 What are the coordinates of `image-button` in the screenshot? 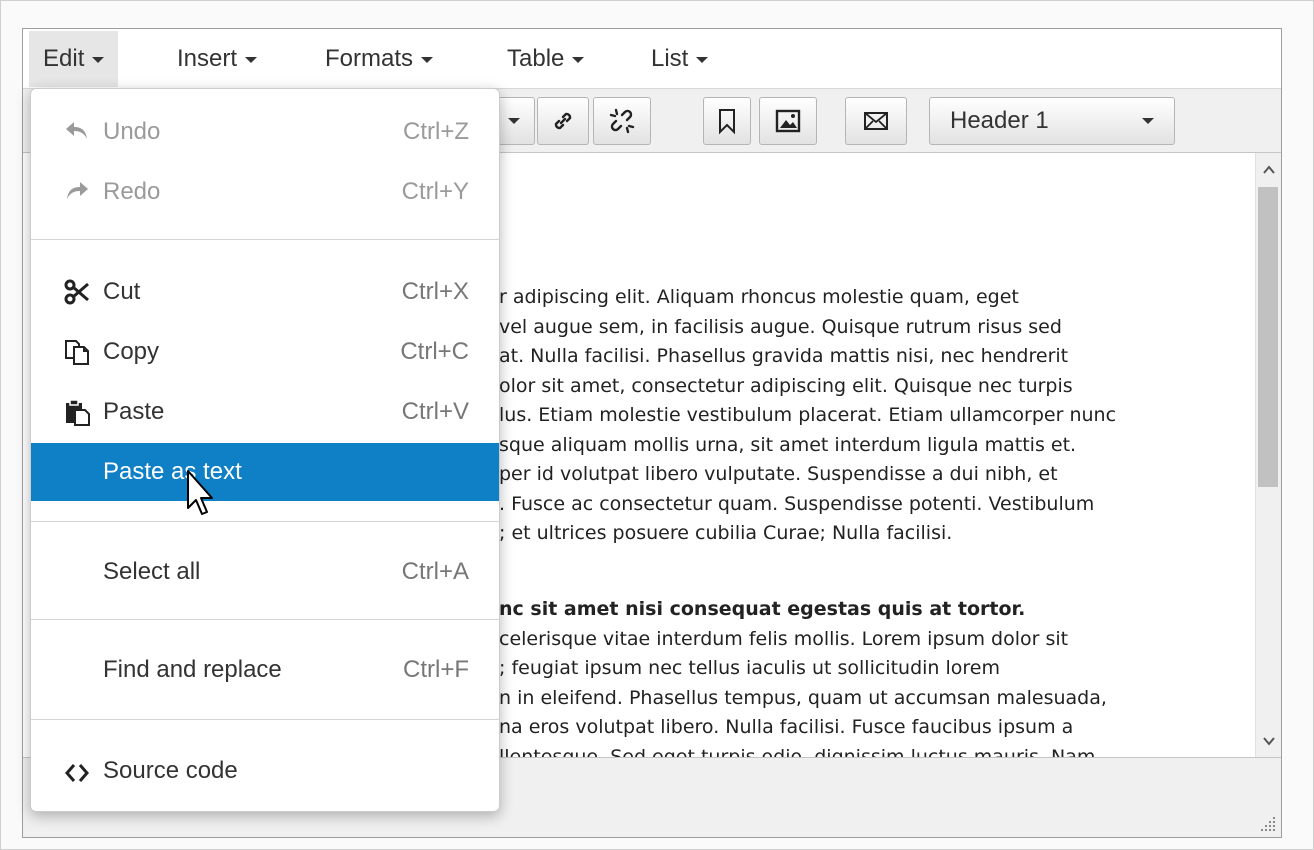 It's located at (788, 121).